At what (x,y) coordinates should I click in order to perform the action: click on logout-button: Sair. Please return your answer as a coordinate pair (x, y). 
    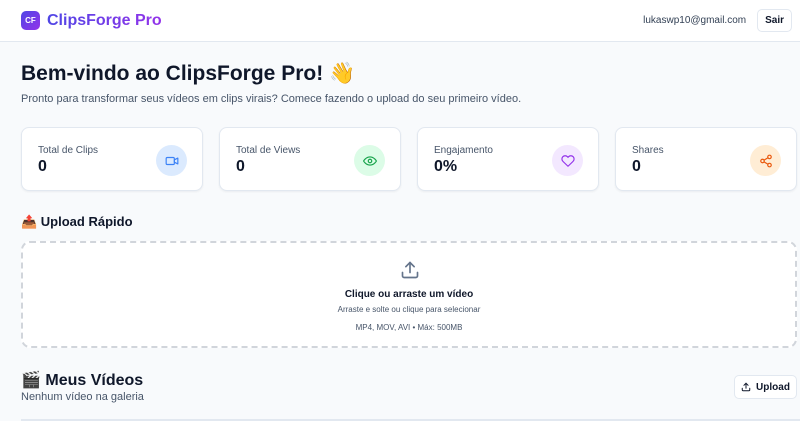
    Looking at the image, I should click on (774, 20).